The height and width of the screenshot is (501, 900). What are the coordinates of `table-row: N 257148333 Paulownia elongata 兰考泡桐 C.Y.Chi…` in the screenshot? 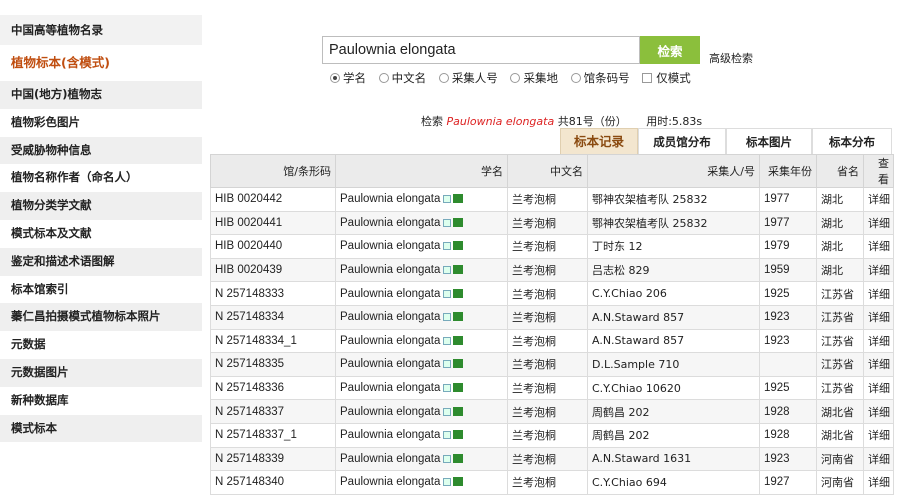 It's located at (552, 293).